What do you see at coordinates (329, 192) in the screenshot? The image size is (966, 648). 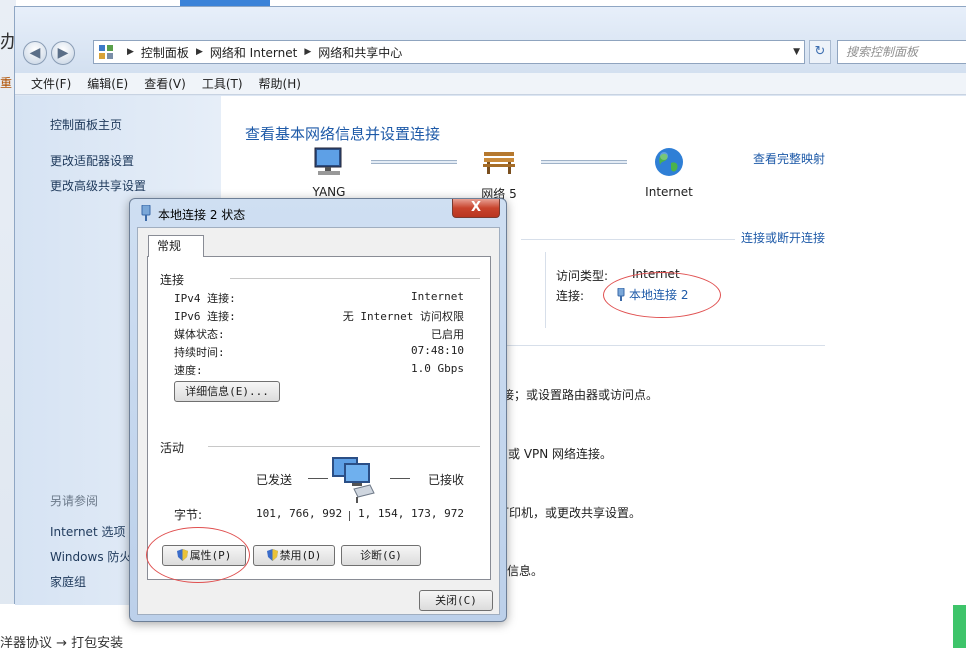 I see `computer-name: YANG` at bounding box center [329, 192].